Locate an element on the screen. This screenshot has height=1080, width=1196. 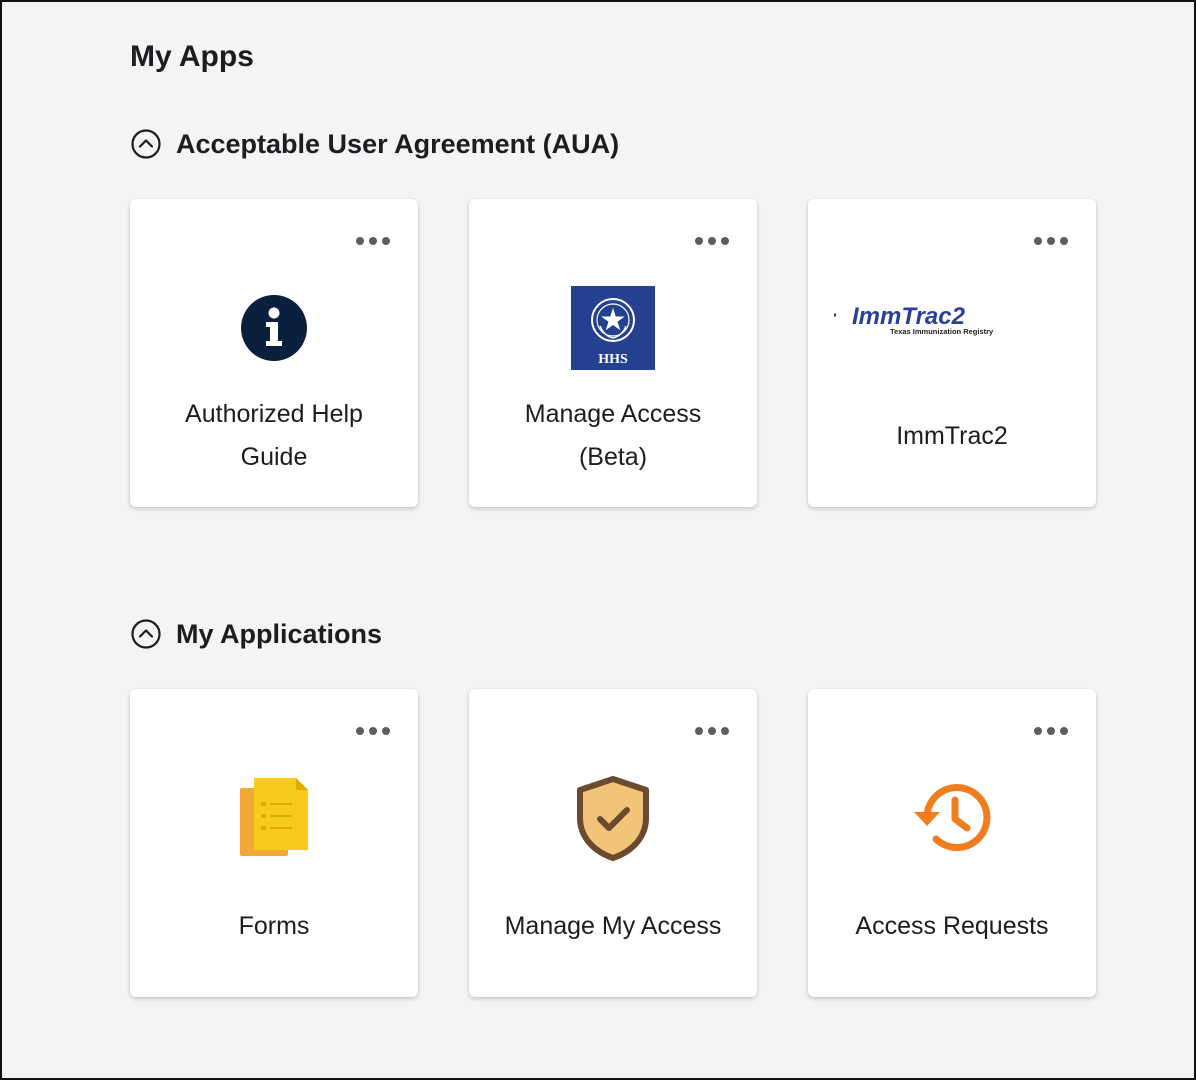
app-tile-label: Manage Access (Beta) is located at coordinates (613, 435).